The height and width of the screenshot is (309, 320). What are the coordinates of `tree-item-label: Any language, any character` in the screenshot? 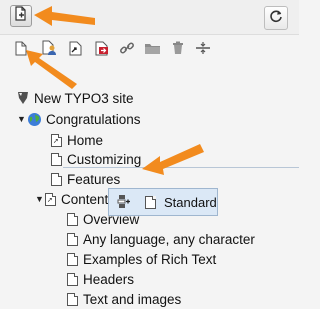 It's located at (169, 239).